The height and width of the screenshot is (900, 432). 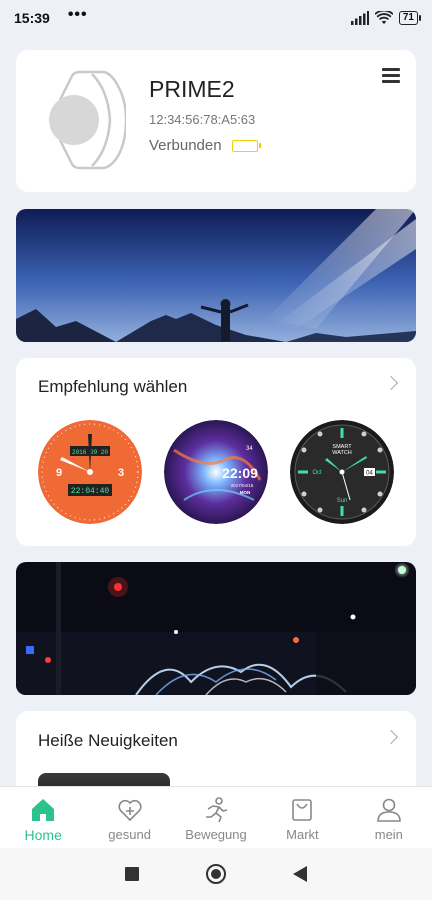 What do you see at coordinates (302, 834) in the screenshot?
I see `nav-label-markt: Markt` at bounding box center [302, 834].